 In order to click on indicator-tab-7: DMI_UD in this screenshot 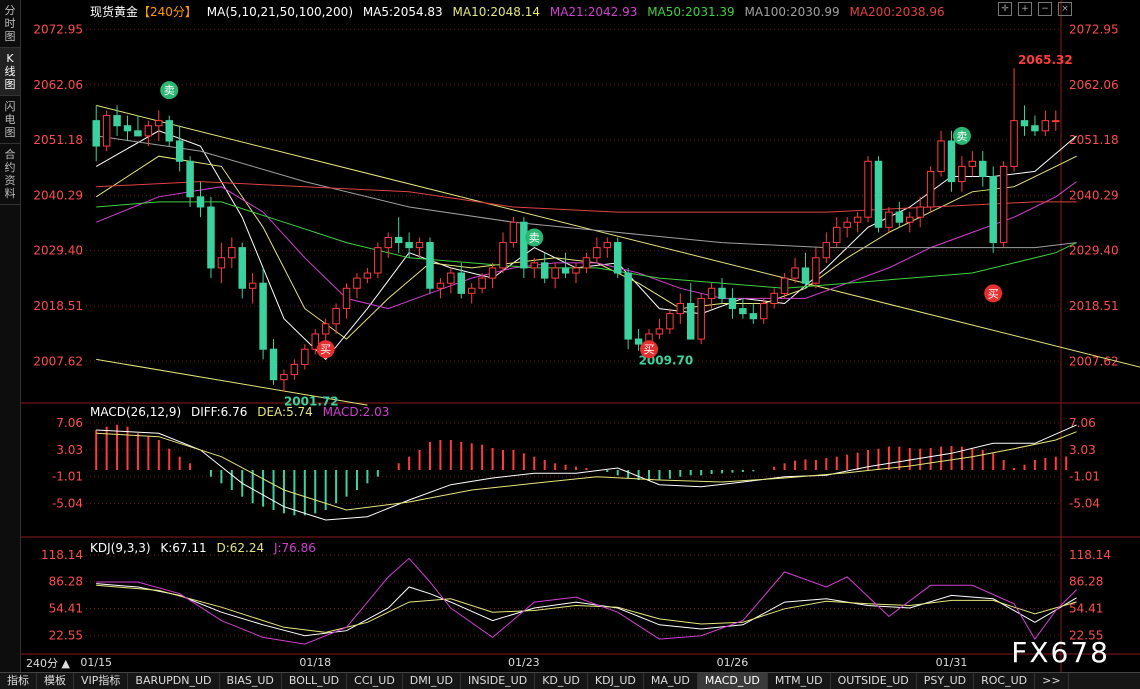, I will do `click(432, 681)`.